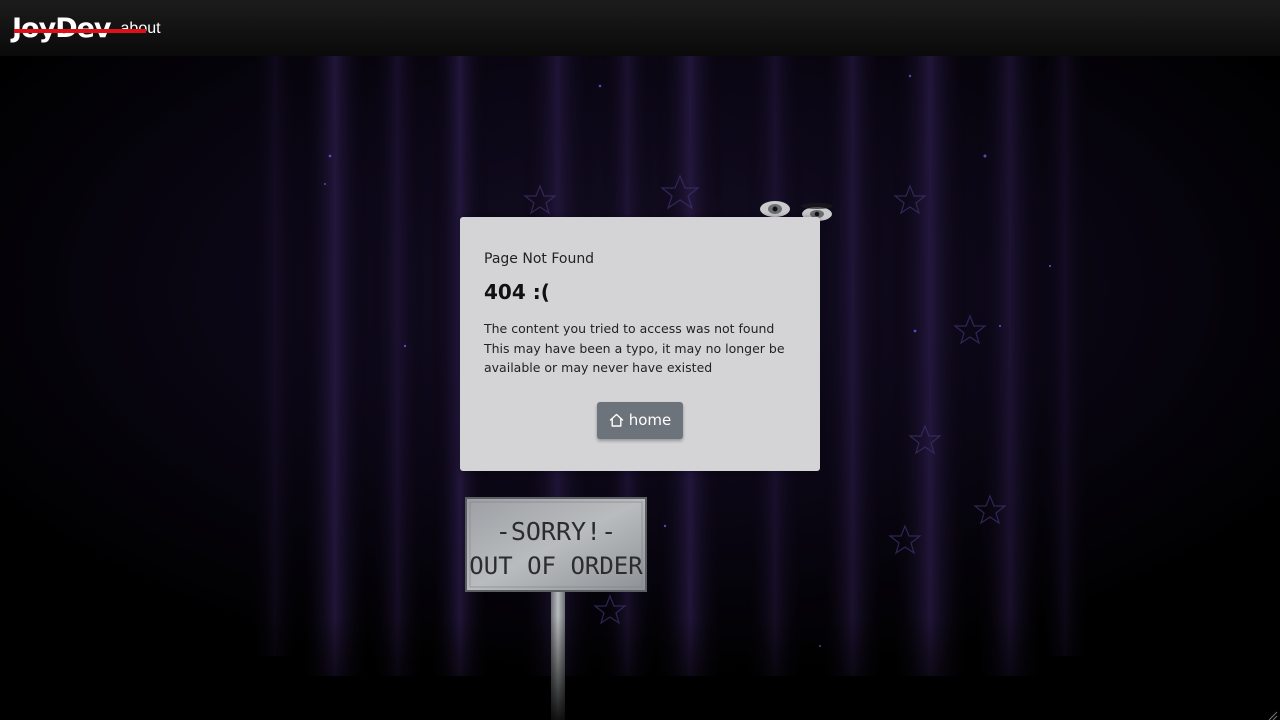 The height and width of the screenshot is (720, 1280). Describe the element at coordinates (62, 28) in the screenshot. I see `logo-text: JoyDev` at that location.